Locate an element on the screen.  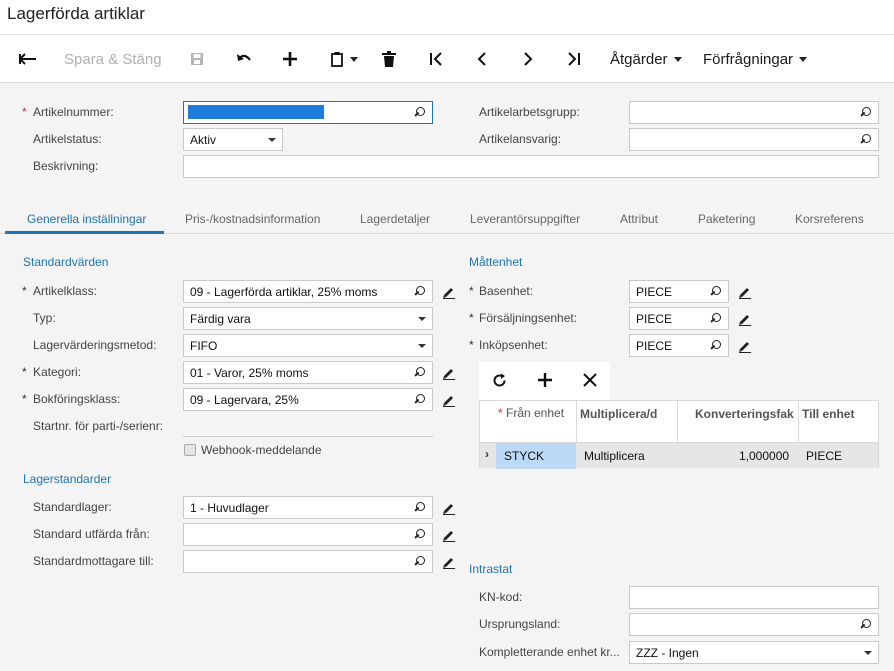
tab-general-settings: Generella inställningar is located at coordinates (86, 219).